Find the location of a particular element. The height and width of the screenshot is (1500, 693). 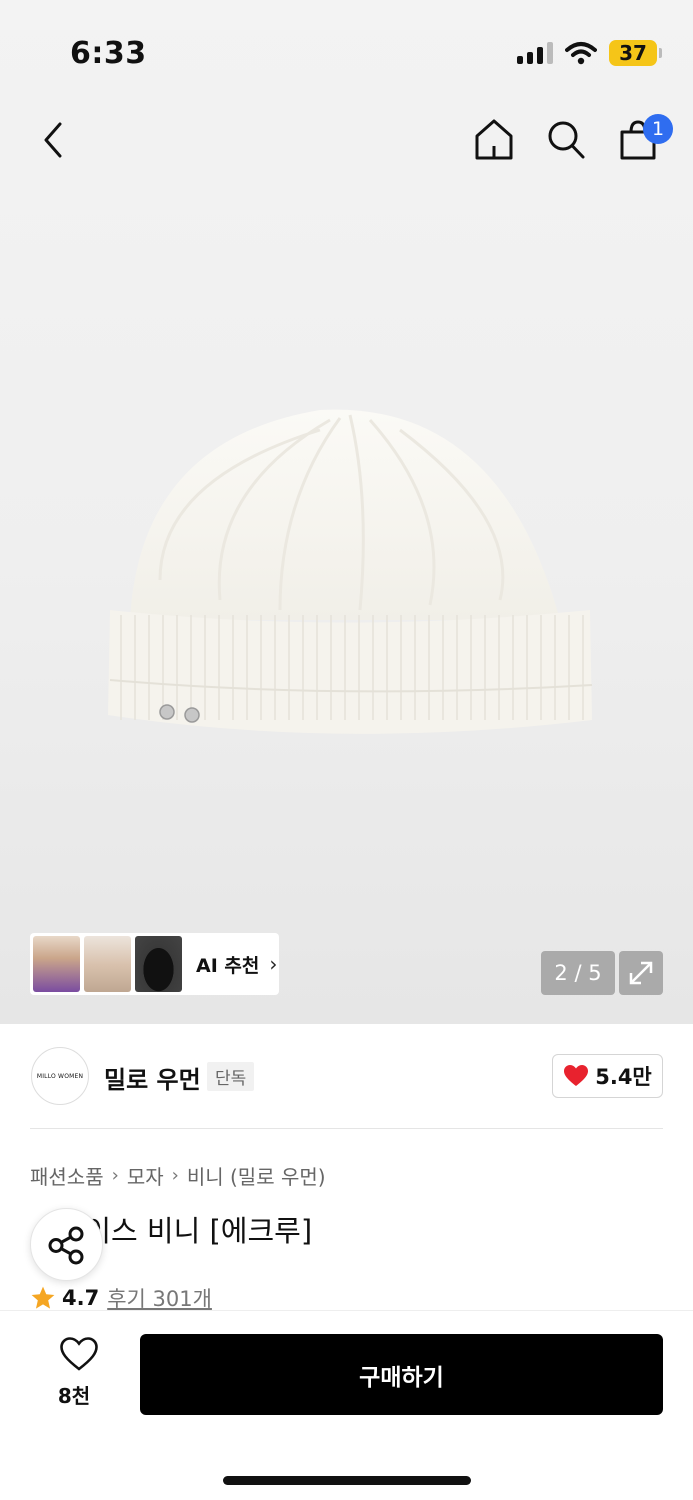

ai-recommend-button: AI 추천 › is located at coordinates (154, 964).